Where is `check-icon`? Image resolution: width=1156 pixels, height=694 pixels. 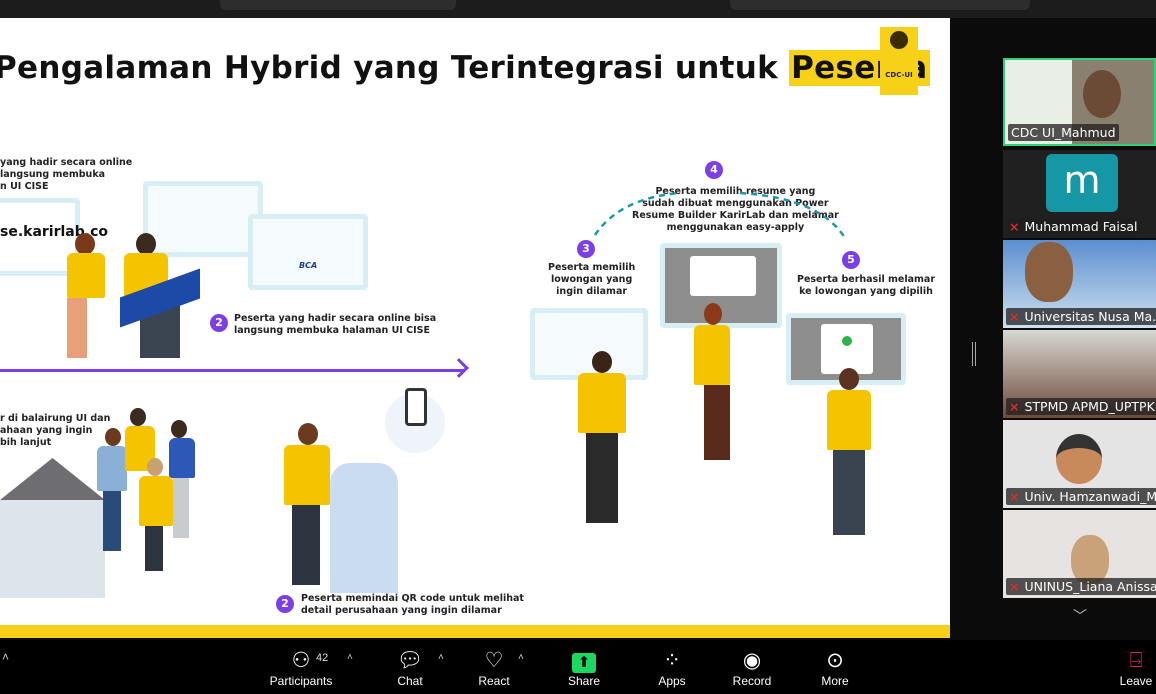
check-icon is located at coordinates (847, 341).